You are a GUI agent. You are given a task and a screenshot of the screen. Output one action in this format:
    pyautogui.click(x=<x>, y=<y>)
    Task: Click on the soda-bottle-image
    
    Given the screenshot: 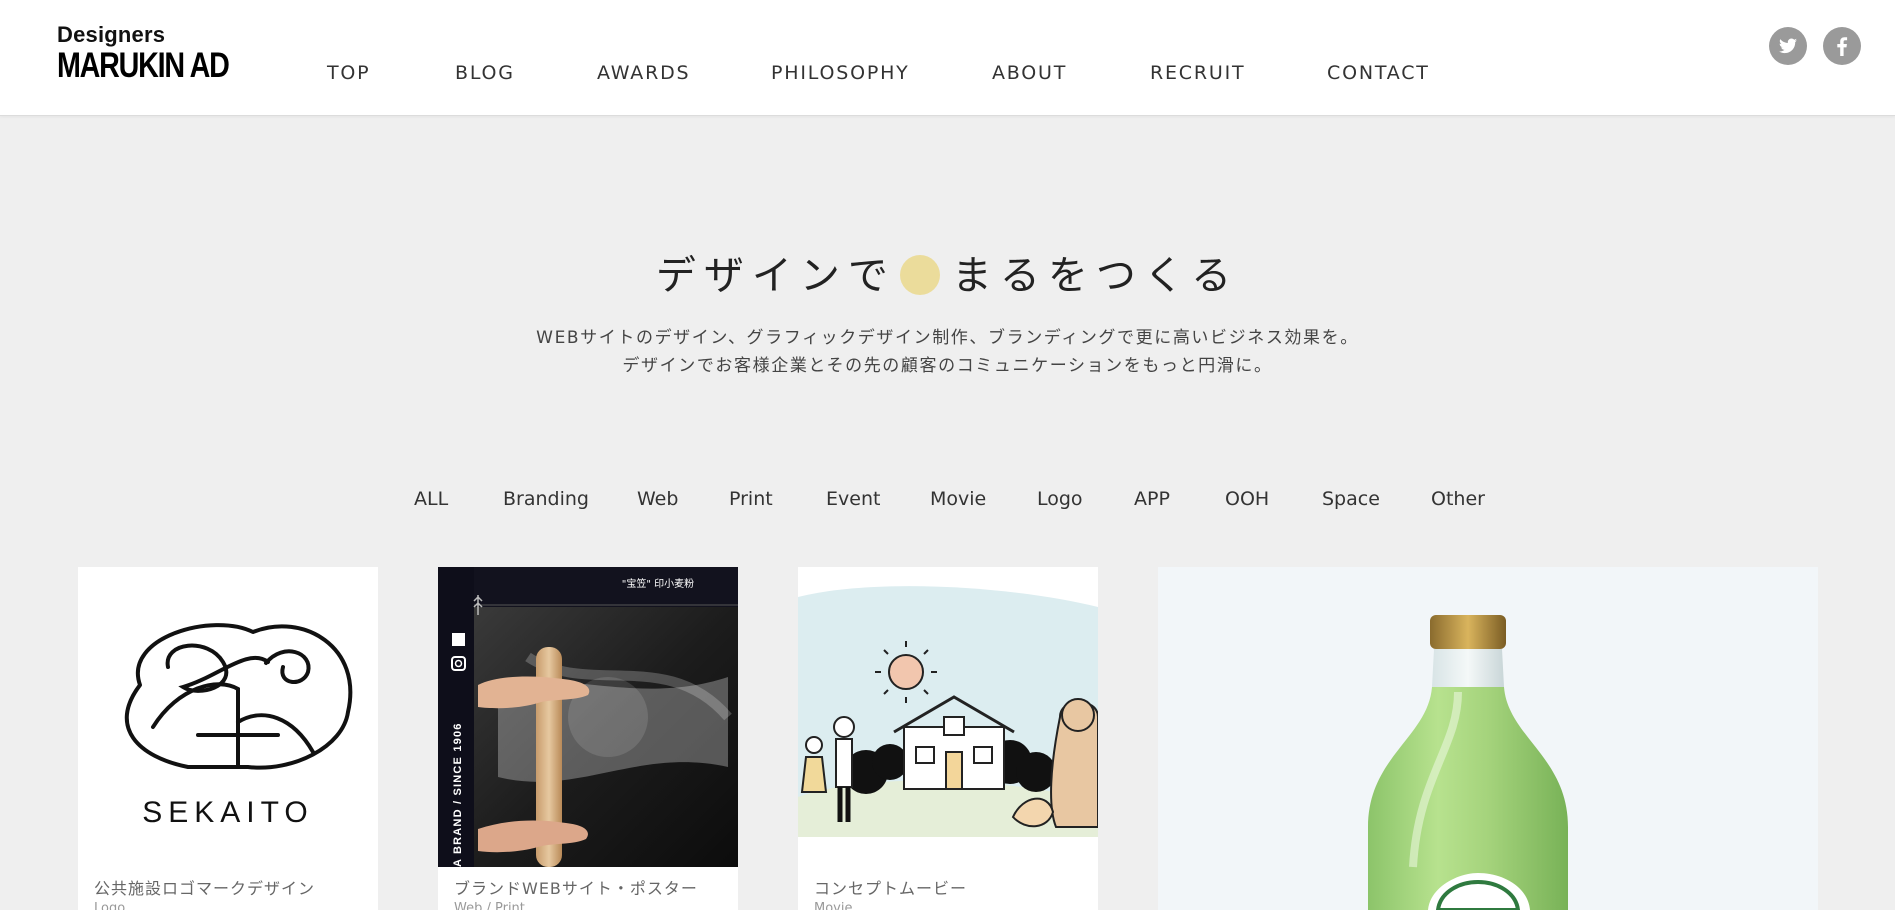 What is the action you would take?
    pyautogui.click(x=1488, y=738)
    